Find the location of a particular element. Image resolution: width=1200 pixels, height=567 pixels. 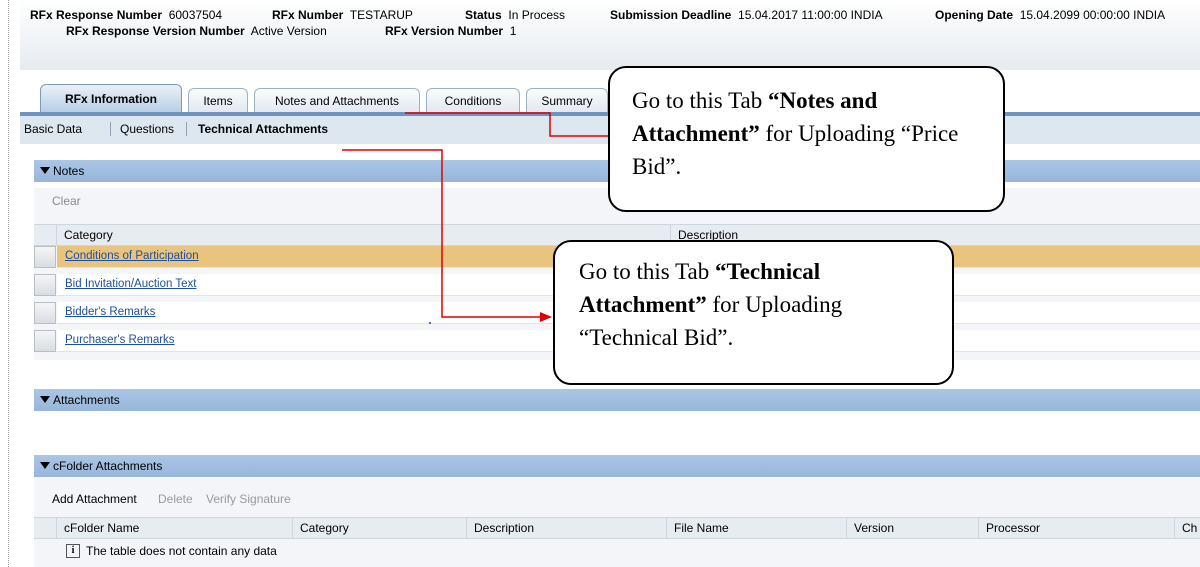

arrowhead-icon is located at coordinates (546, 317).